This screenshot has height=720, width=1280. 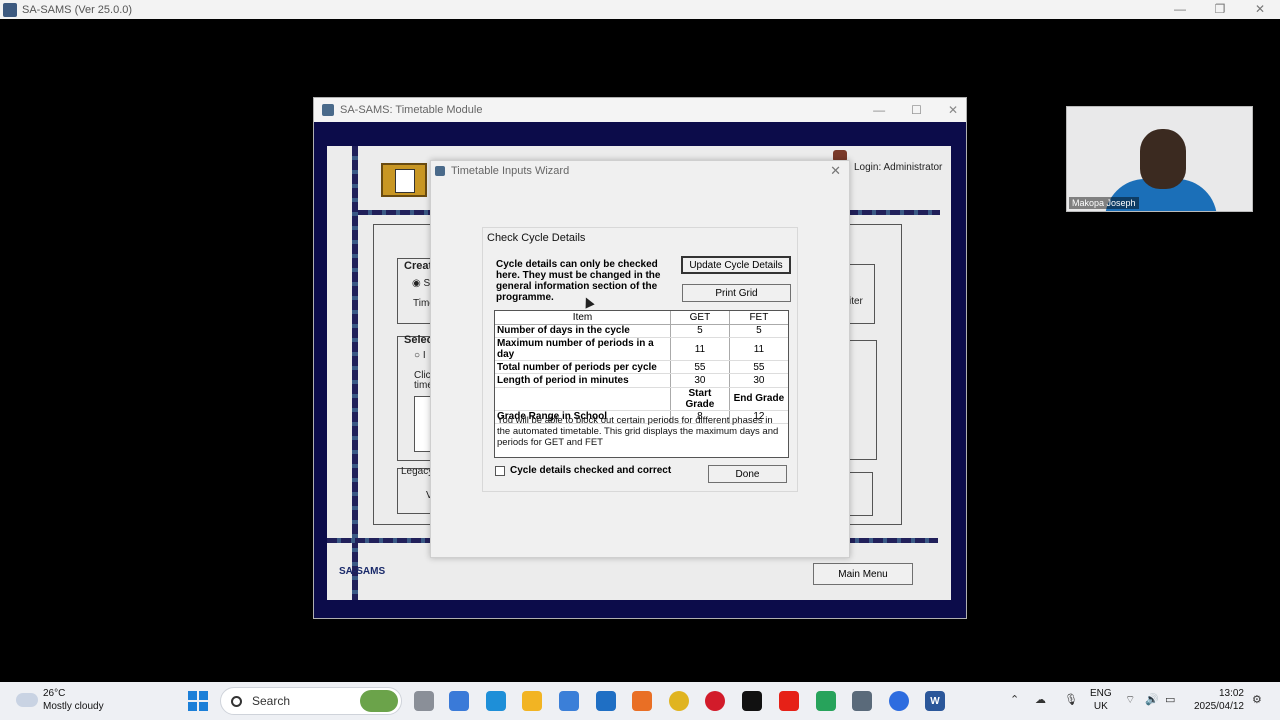 I want to click on right-lower-panel, so click(x=860, y=494).